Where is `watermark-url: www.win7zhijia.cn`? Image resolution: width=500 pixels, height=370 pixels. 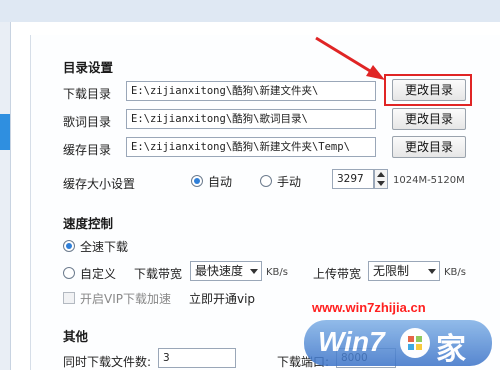 watermark-url: www.win7zhijia.cn is located at coordinates (369, 307).